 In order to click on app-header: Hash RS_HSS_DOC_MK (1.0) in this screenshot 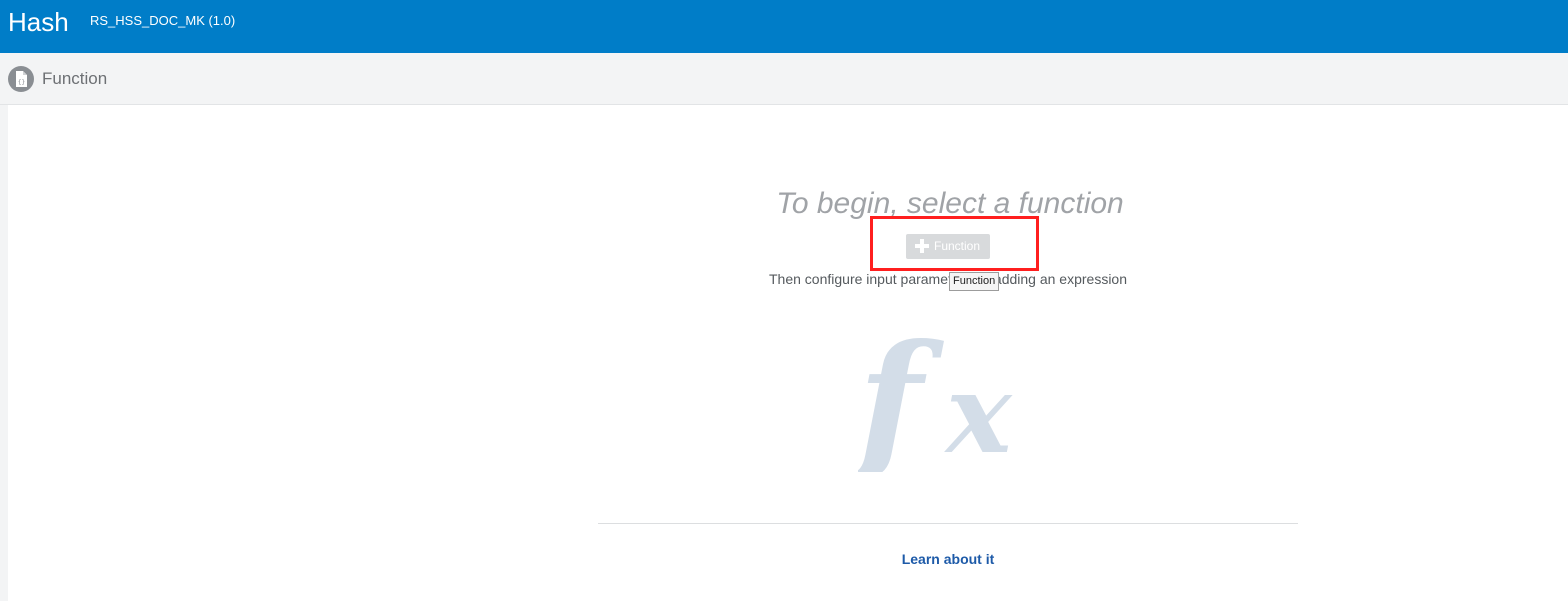, I will do `click(784, 26)`.